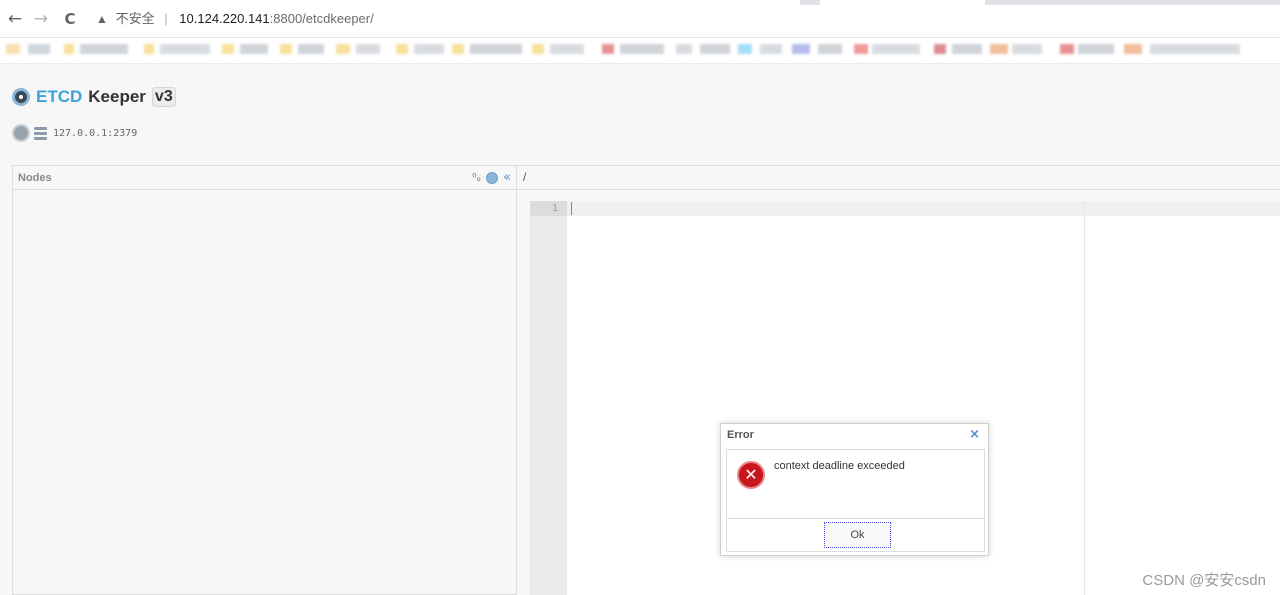  I want to click on active-line, so click(905, 208).